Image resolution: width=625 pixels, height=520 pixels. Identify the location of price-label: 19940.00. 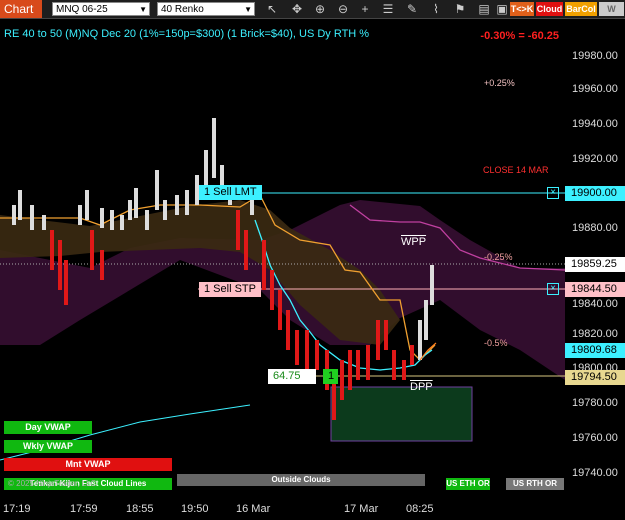
(595, 124).